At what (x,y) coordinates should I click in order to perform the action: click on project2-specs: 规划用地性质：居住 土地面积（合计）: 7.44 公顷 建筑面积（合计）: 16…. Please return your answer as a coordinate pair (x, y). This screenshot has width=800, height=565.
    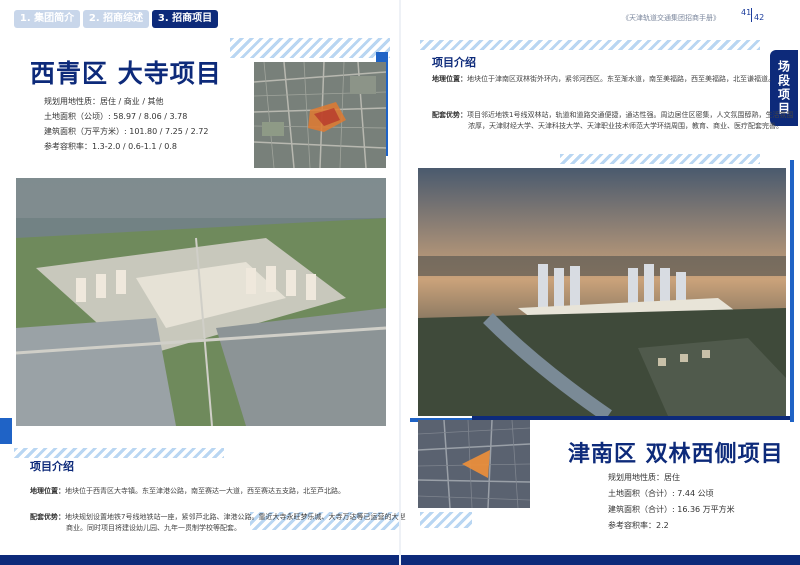
    Looking at the image, I should click on (671, 501).